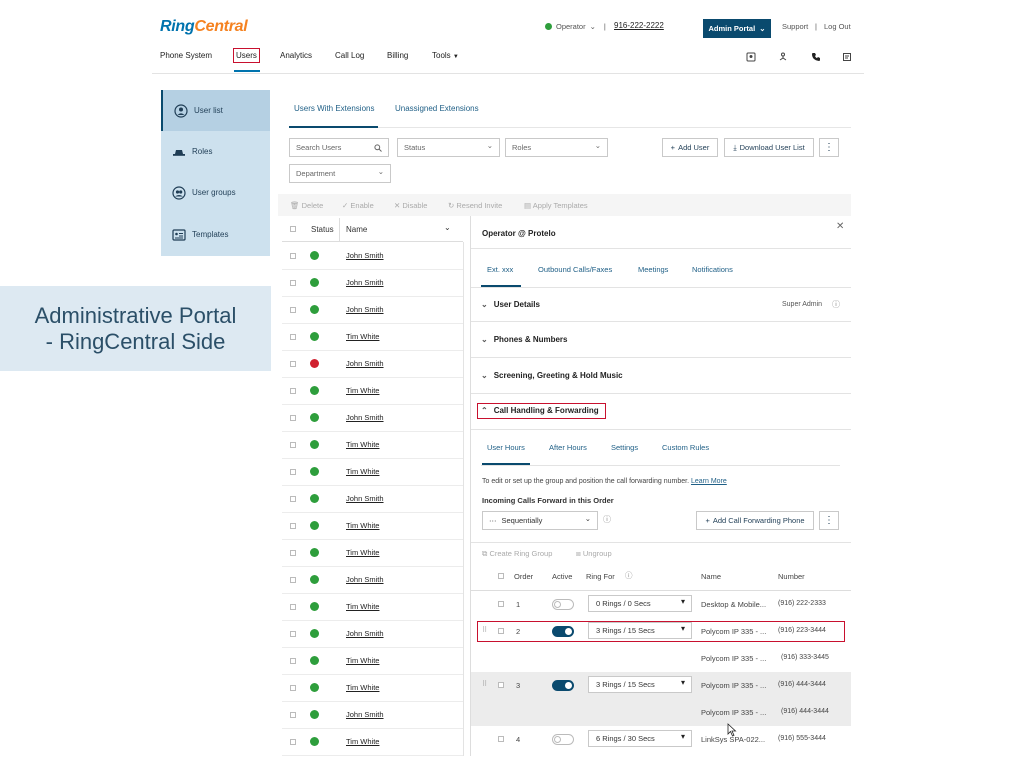 The height and width of the screenshot is (768, 1024). Describe the element at coordinates (215, 151) in the screenshot. I see `sidebar-item-roles: Roles` at that location.